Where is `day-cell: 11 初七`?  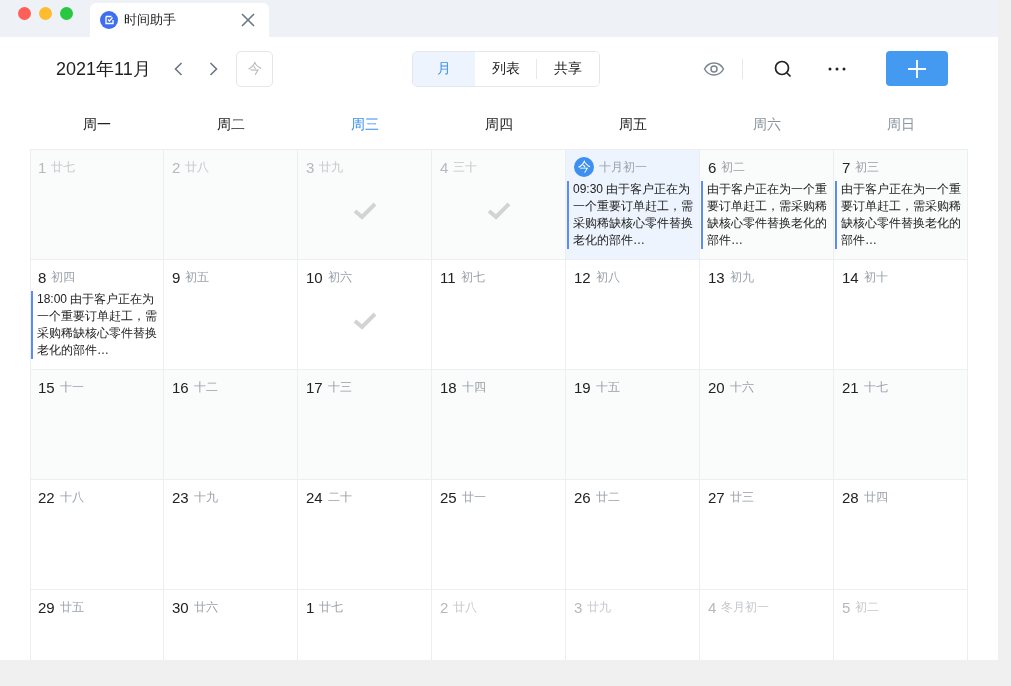
day-cell: 11 初七 is located at coordinates (499, 315).